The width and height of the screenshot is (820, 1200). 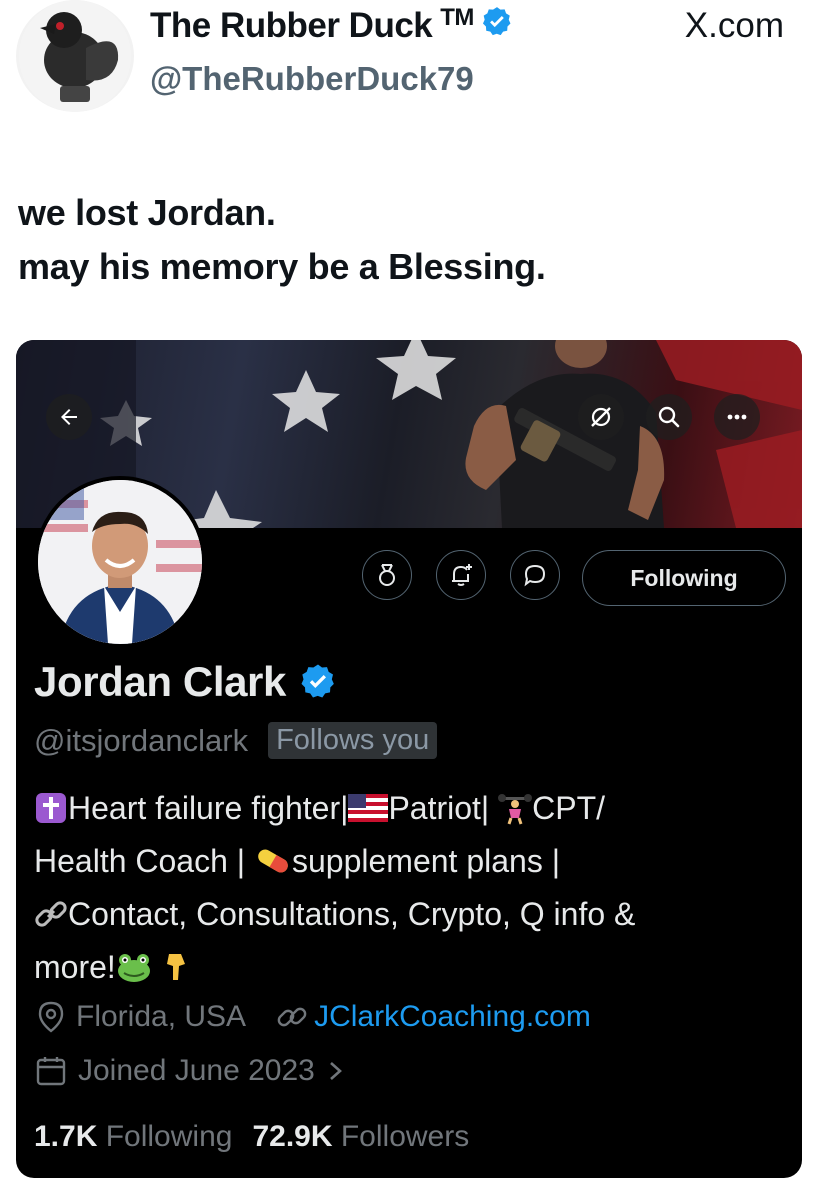 I want to click on subscribe-button, so click(x=387, y=575).